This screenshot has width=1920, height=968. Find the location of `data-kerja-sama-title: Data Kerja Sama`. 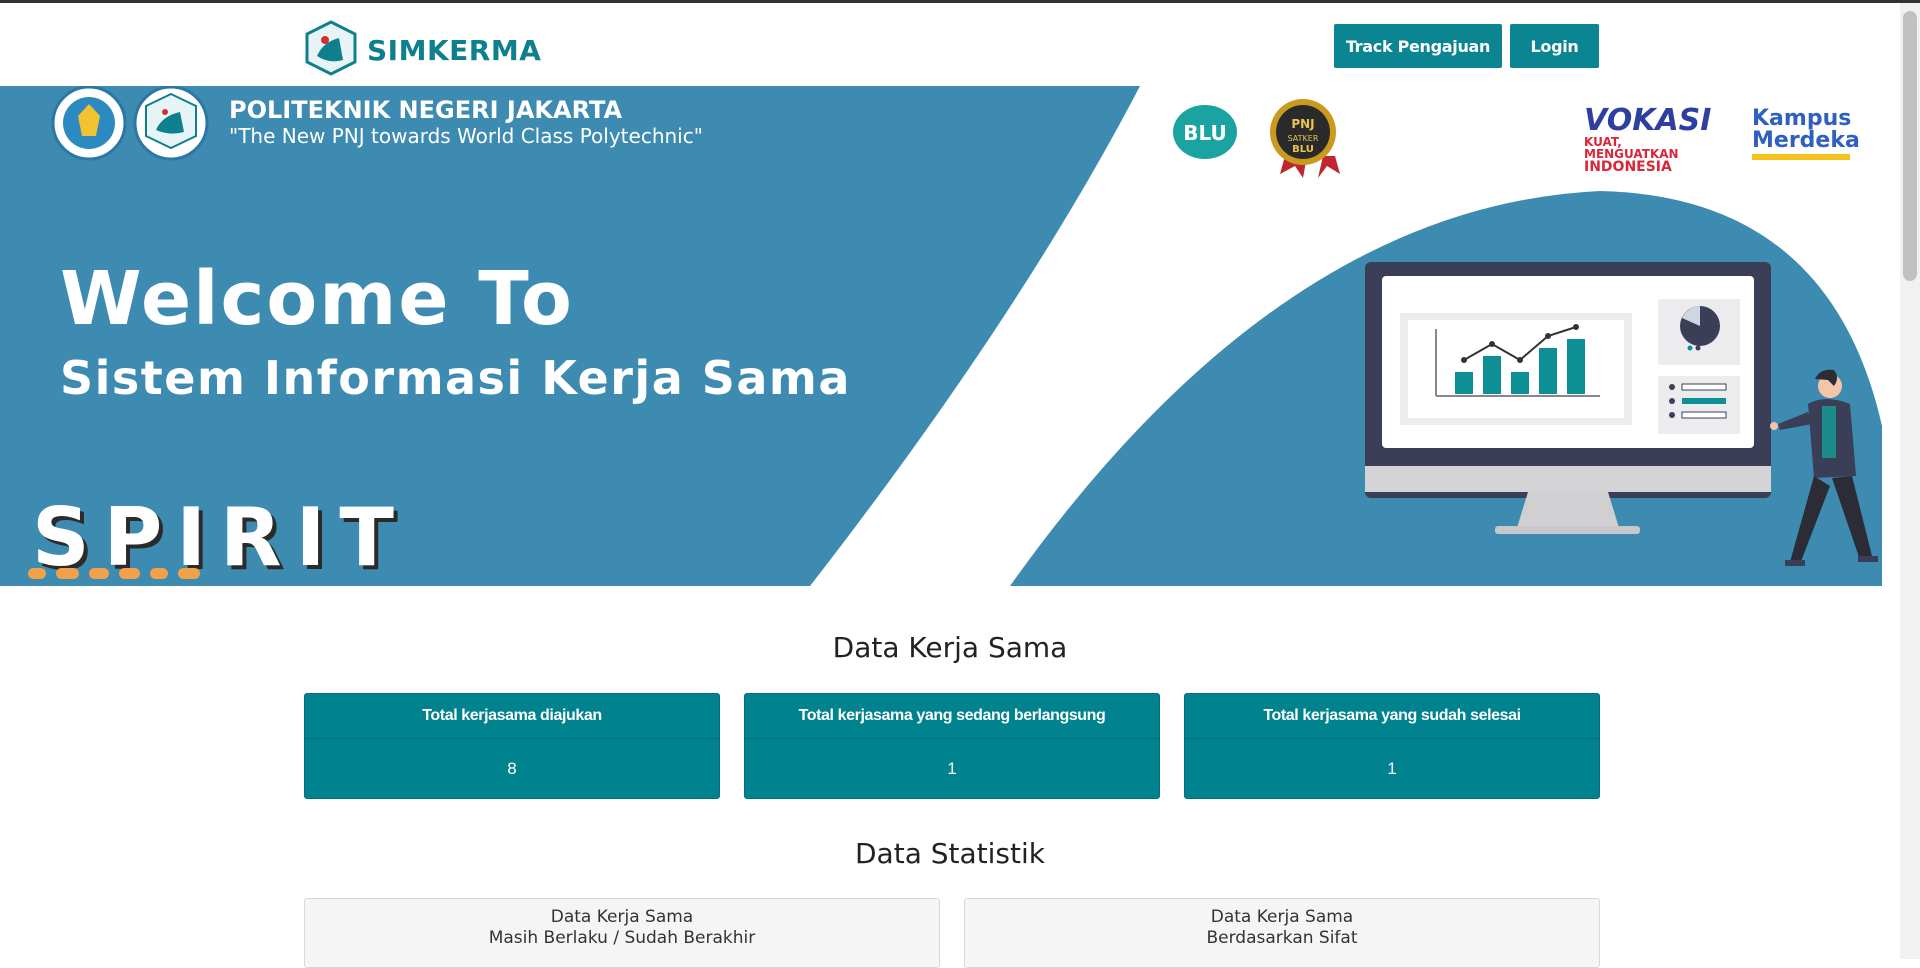

data-kerja-sama-title: Data Kerja Sama is located at coordinates (950, 647).